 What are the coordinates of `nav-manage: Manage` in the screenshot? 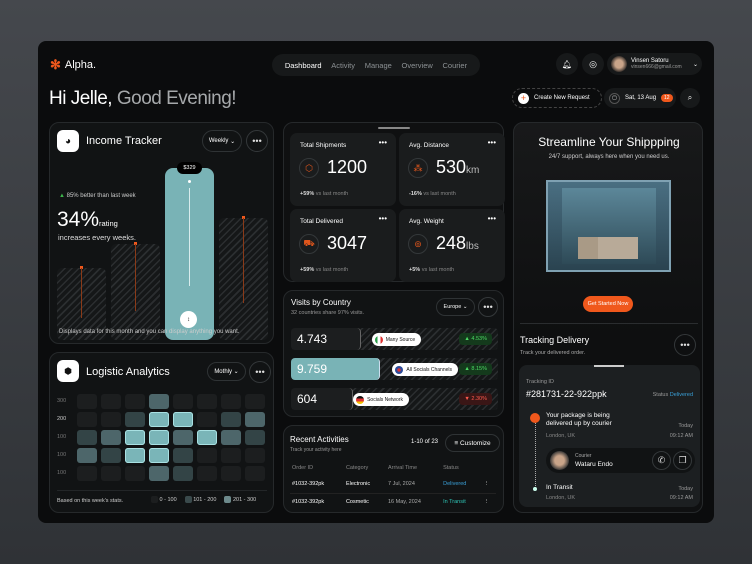 It's located at (378, 65).